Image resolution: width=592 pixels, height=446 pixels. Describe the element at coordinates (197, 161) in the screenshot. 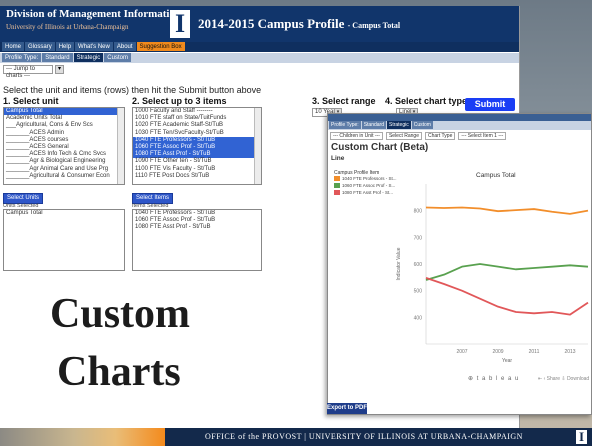

I see `list-item: 1090 FTE Other ten - St/TuB` at that location.